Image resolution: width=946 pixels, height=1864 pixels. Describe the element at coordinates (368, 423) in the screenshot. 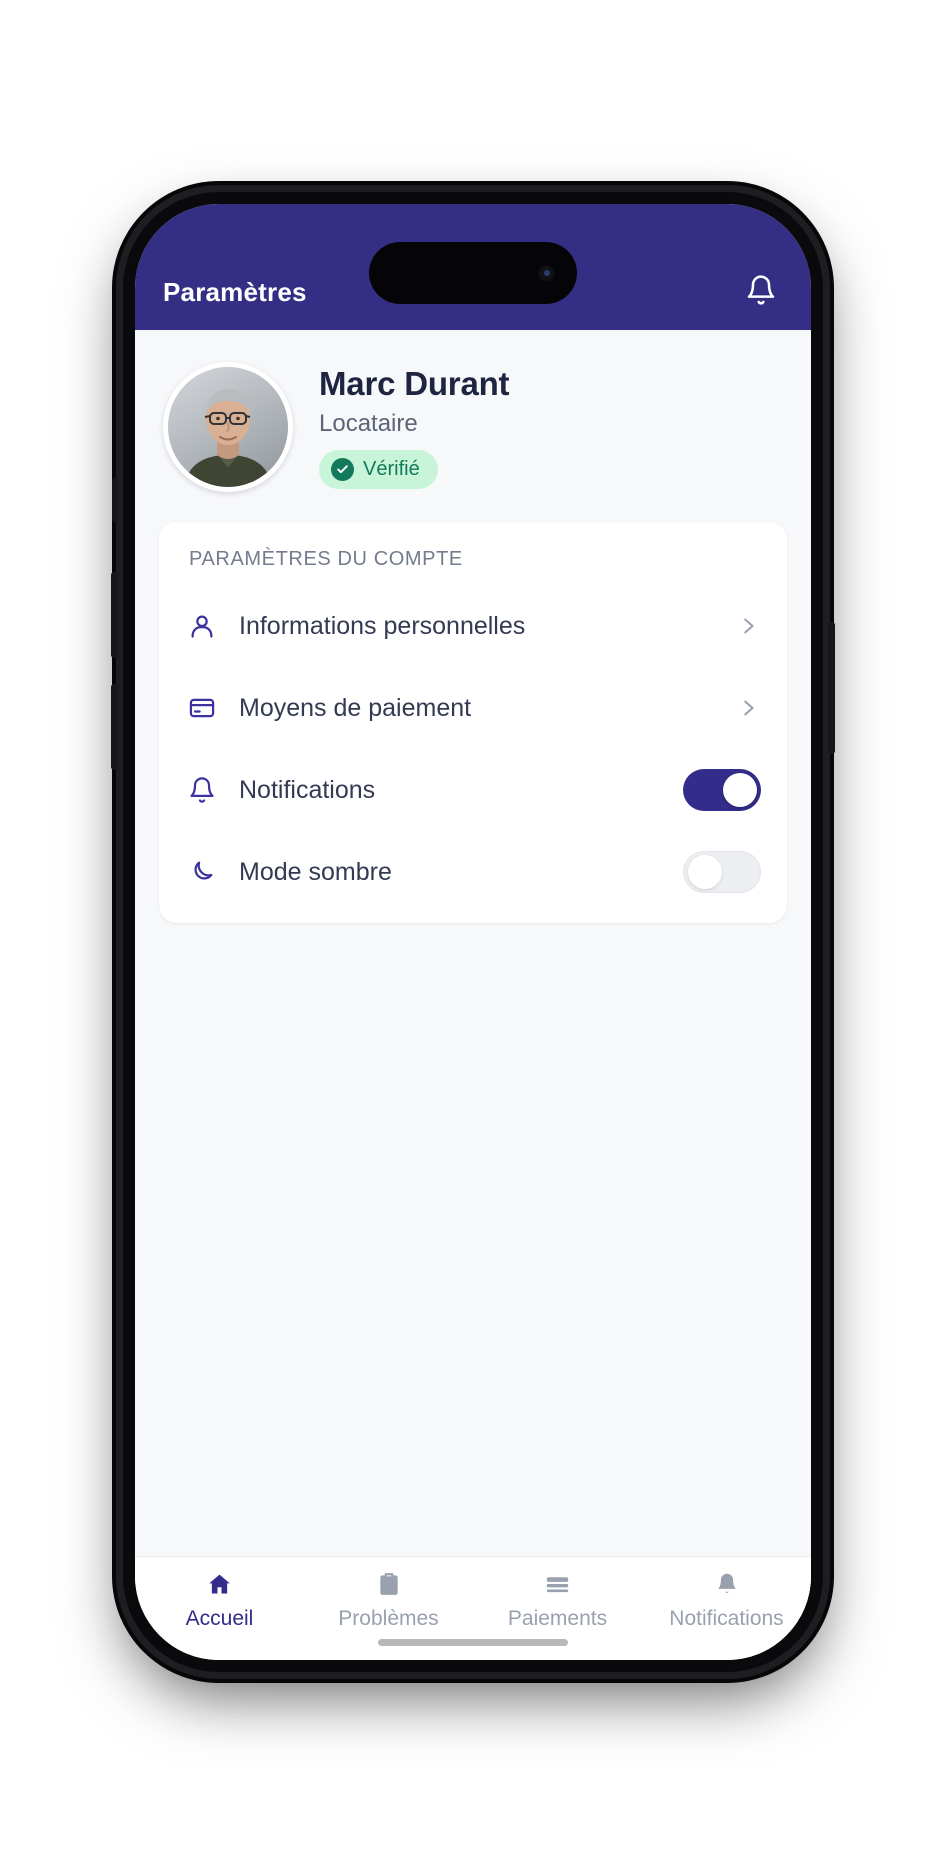

I see `profile-role: Locataire` at that location.